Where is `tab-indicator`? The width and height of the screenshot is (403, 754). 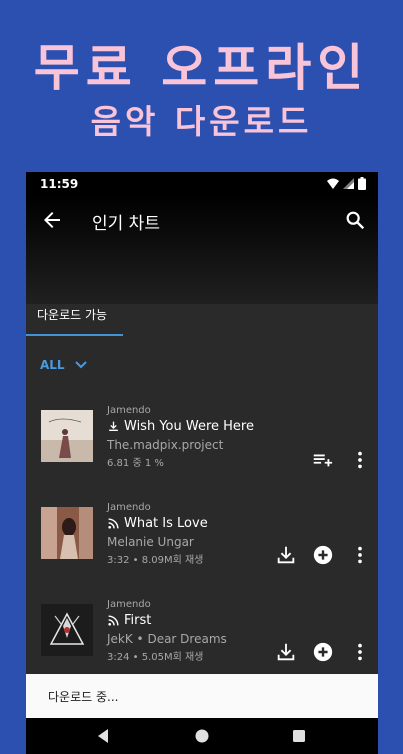 tab-indicator is located at coordinates (74, 335).